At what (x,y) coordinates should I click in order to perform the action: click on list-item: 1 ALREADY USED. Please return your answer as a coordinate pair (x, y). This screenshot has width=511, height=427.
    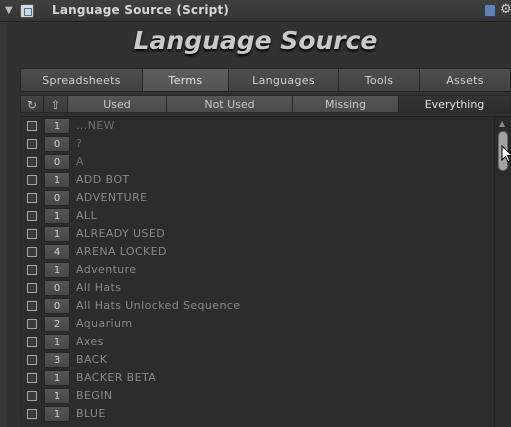
    Looking at the image, I should click on (257, 234).